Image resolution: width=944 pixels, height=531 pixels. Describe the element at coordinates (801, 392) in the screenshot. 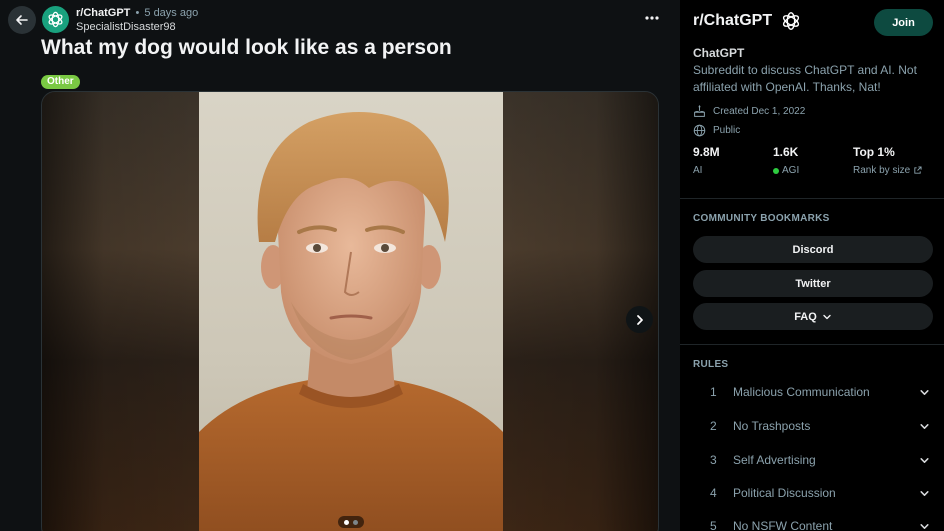

I see `rule-text: Malicious Communication` at that location.